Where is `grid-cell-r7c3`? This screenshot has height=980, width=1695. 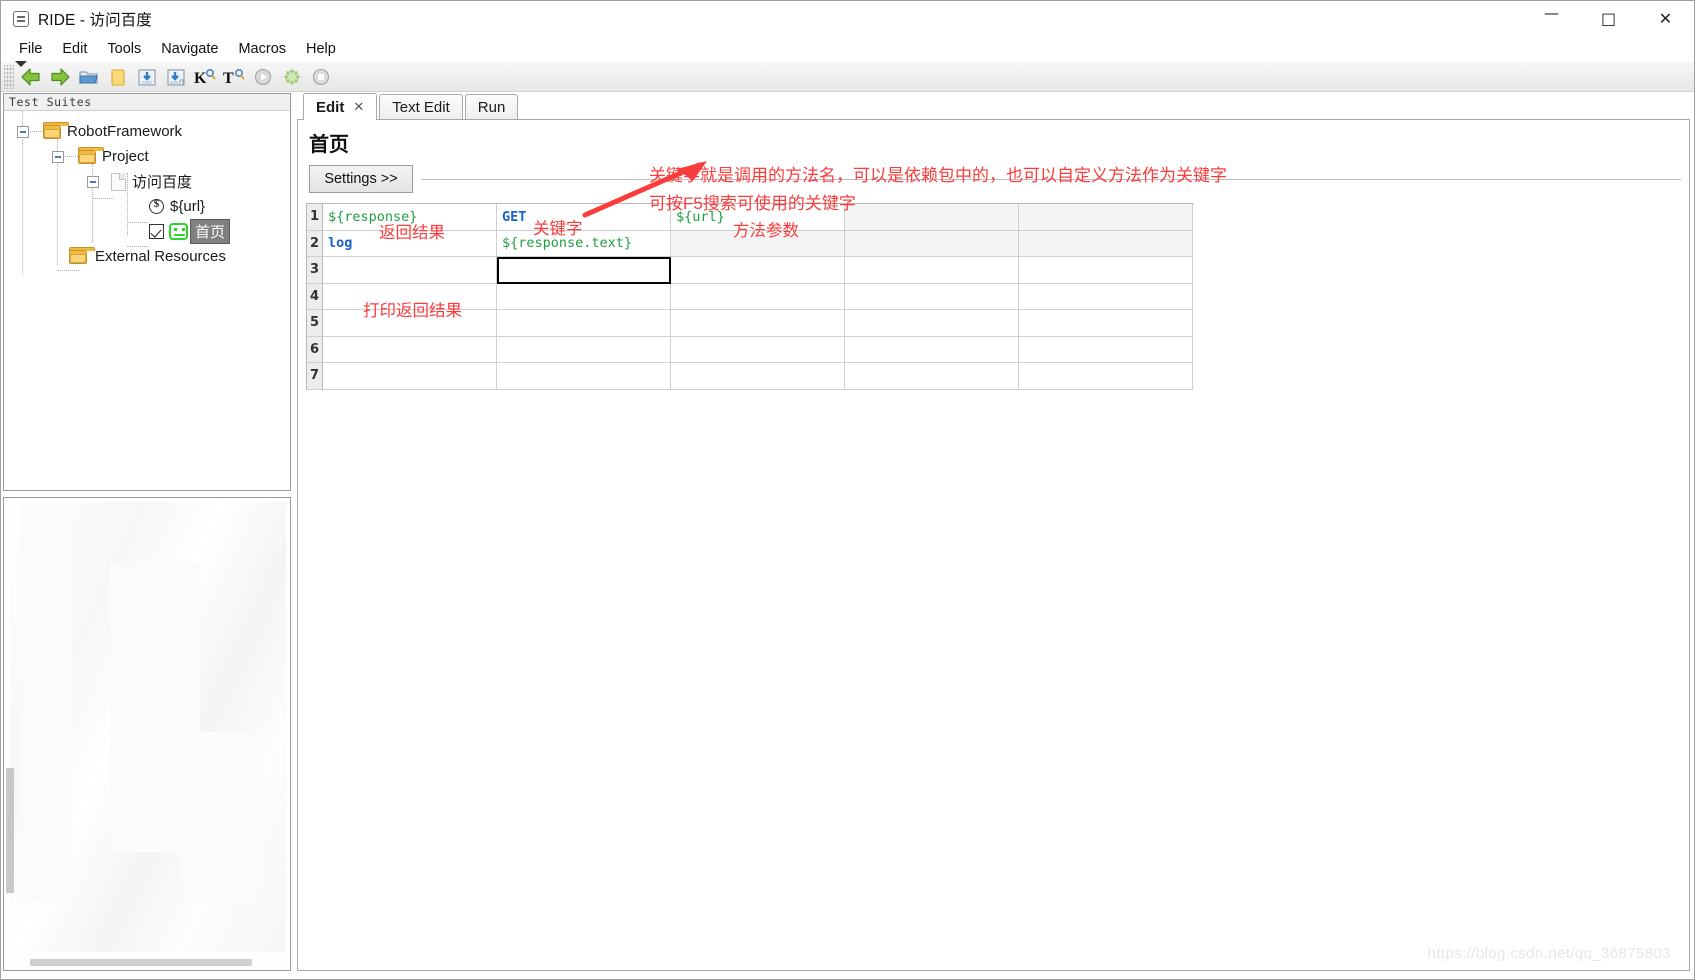 grid-cell-r7c3 is located at coordinates (758, 376).